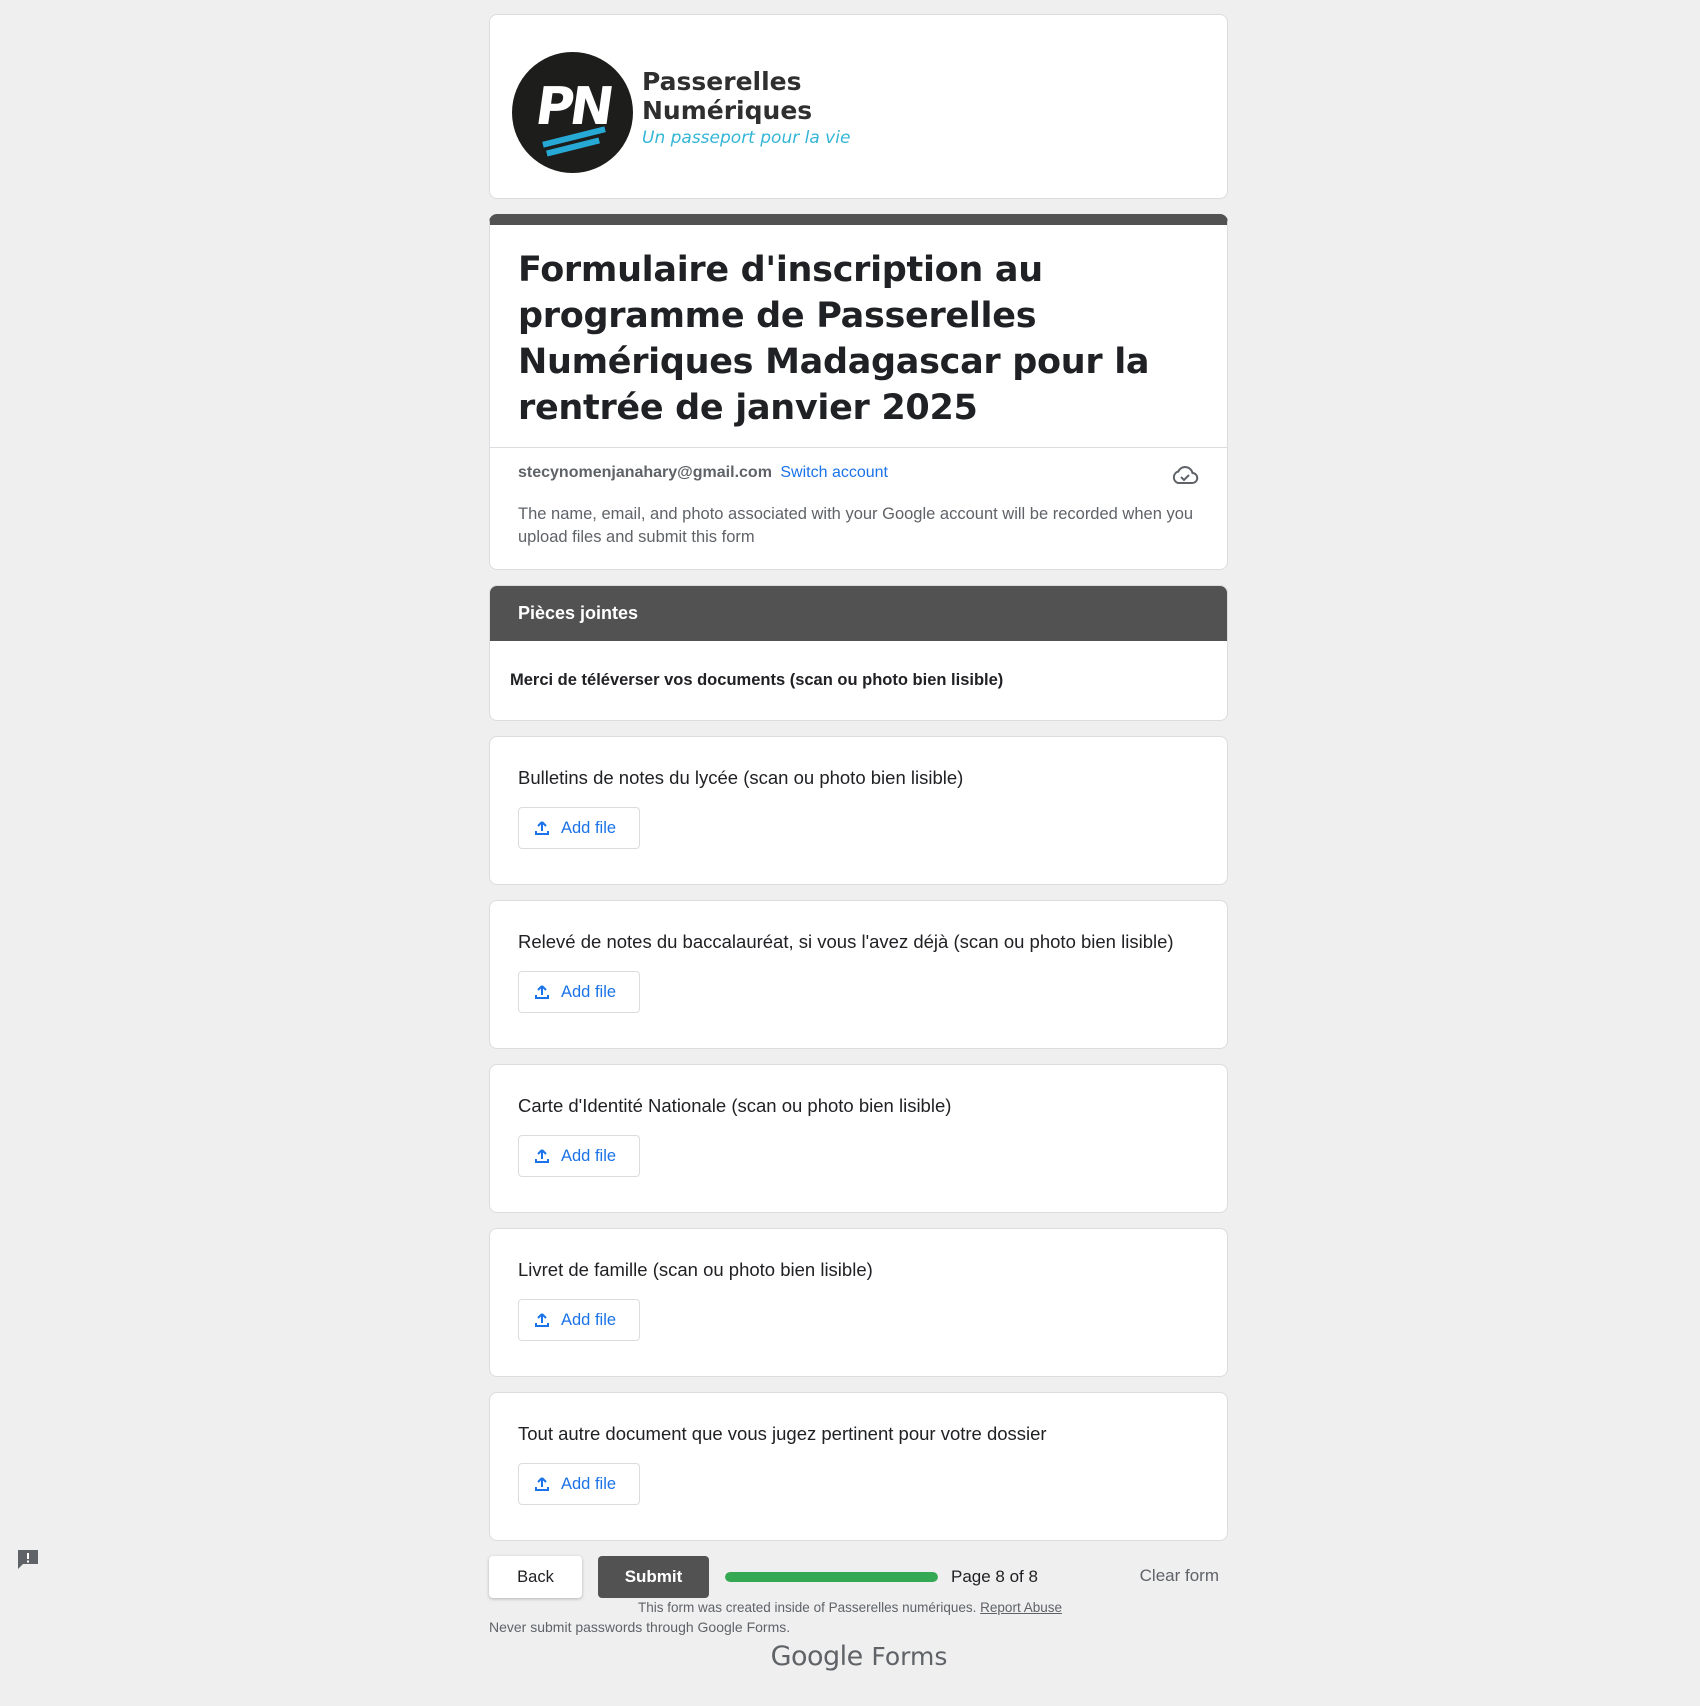 This screenshot has height=1706, width=1700. What do you see at coordinates (858, 613) in the screenshot?
I see `section-title: Pièces jointes` at bounding box center [858, 613].